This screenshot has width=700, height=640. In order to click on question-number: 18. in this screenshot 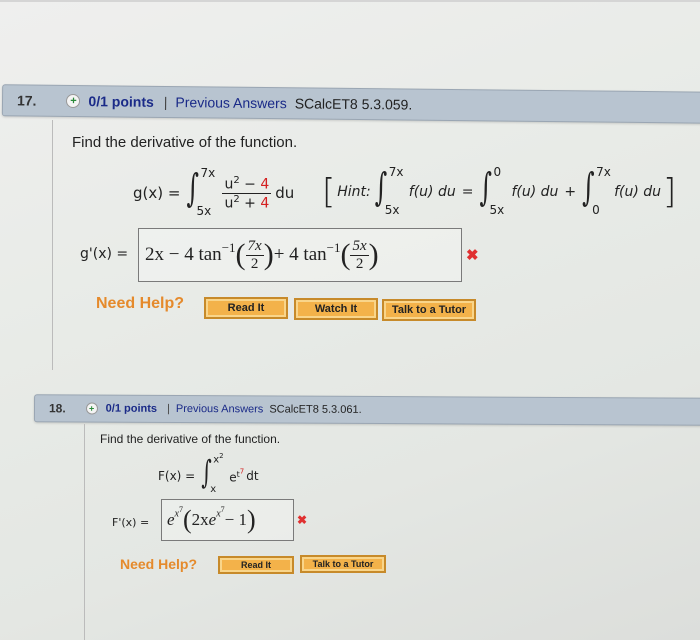, I will do `click(57, 408)`.